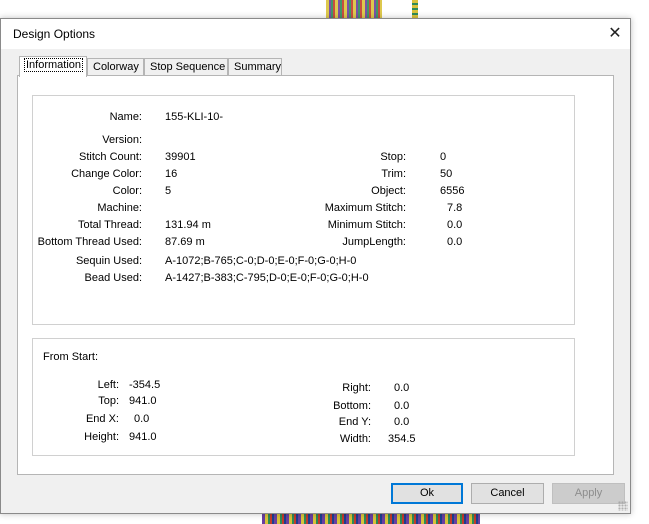 Image resolution: width=649 pixels, height=524 pixels. I want to click on width-value: 354.5, so click(402, 439).